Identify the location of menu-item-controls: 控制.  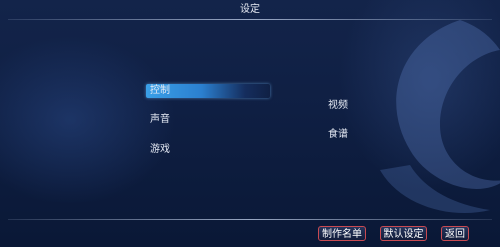
(208, 91).